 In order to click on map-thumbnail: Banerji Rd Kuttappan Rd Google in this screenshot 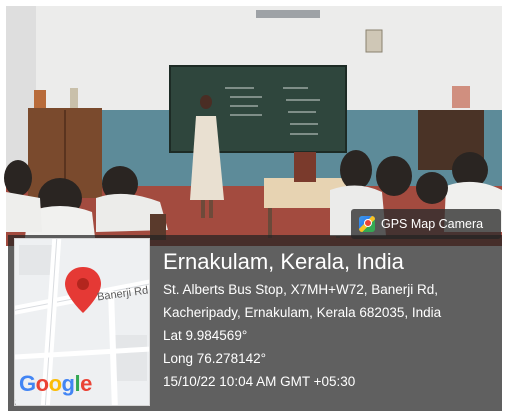, I will do `click(82, 322)`.